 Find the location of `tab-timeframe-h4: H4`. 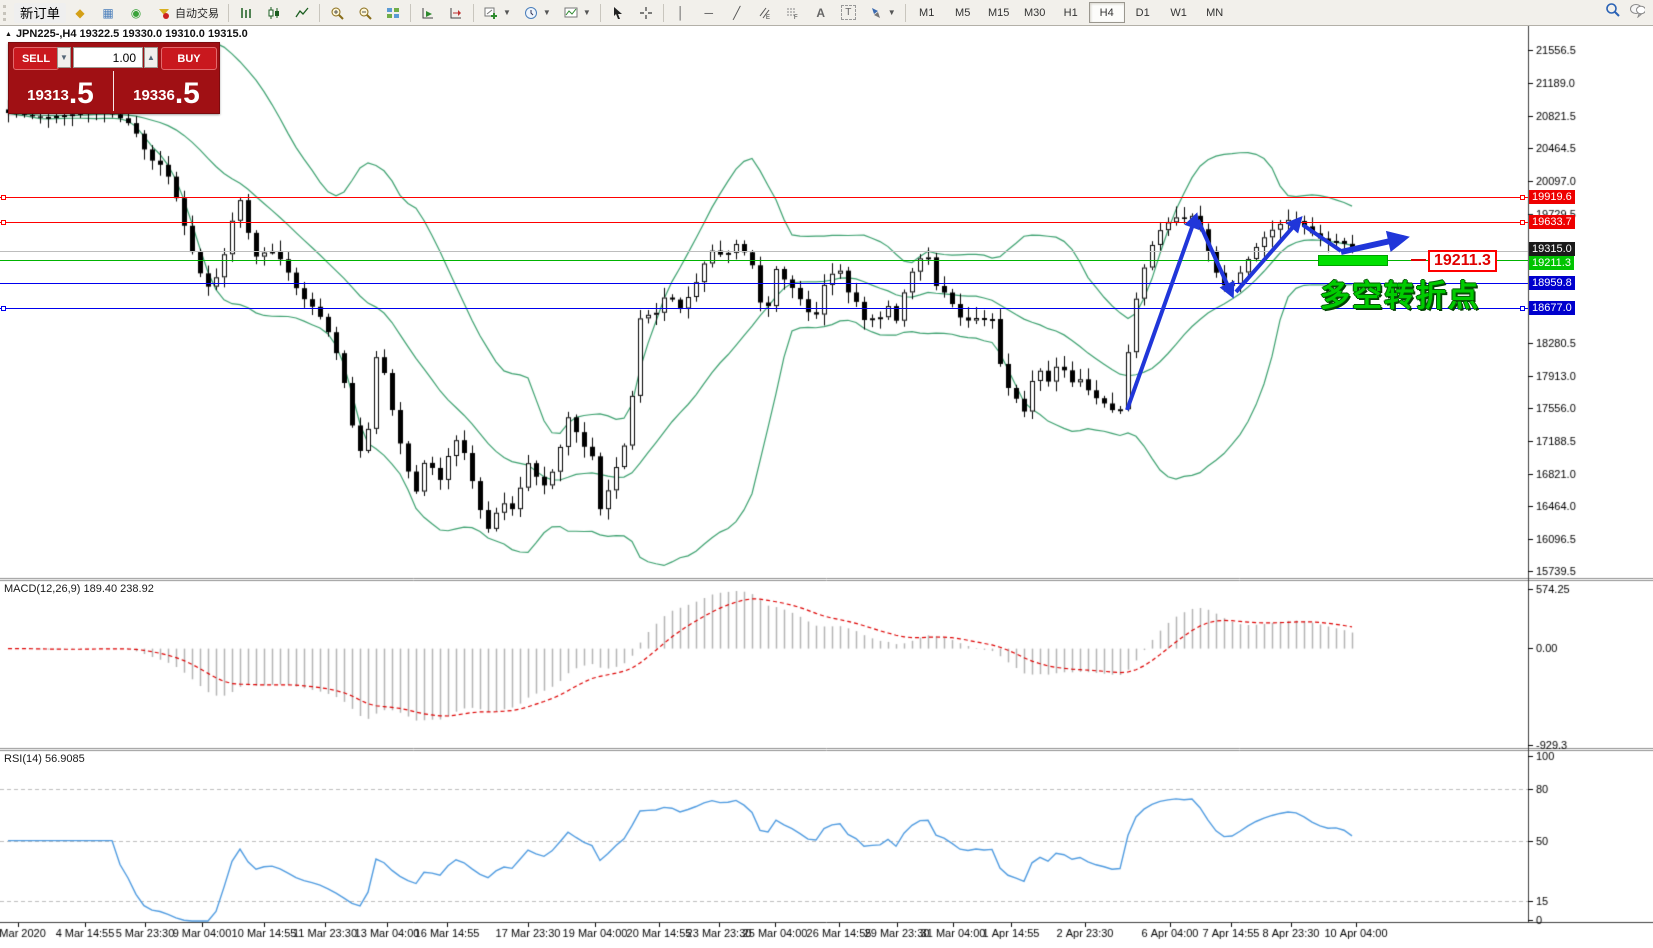

tab-timeframe-h4: H4 is located at coordinates (1106, 12).